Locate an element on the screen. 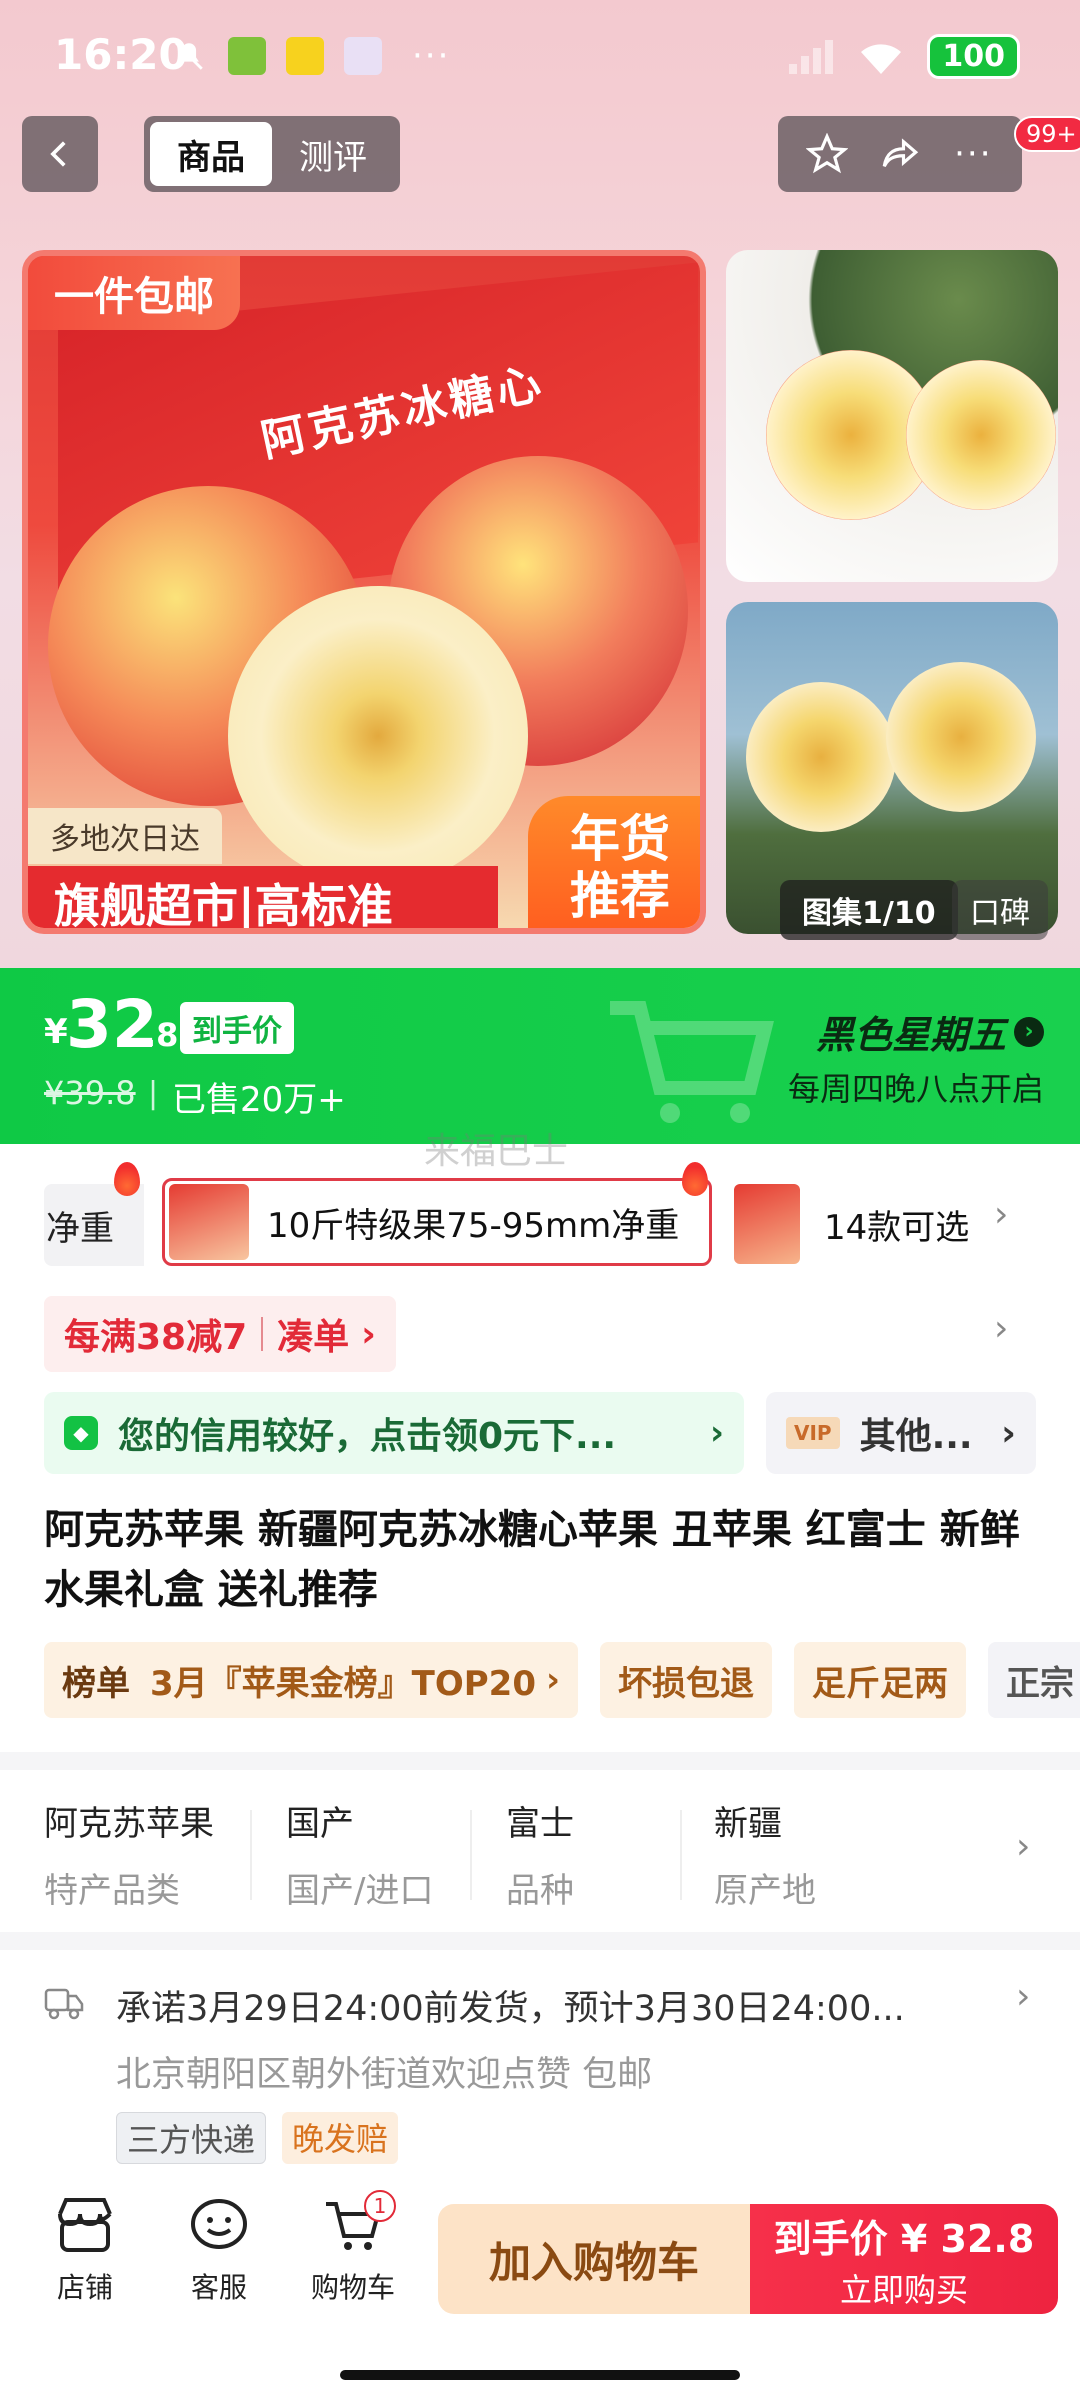 This screenshot has height=2400, width=1080. bottom-action-bar: 店铺 客服 1 购物车 加入购物车 到手价 ¥ 32.8 立即购买 is located at coordinates (540, 2260).